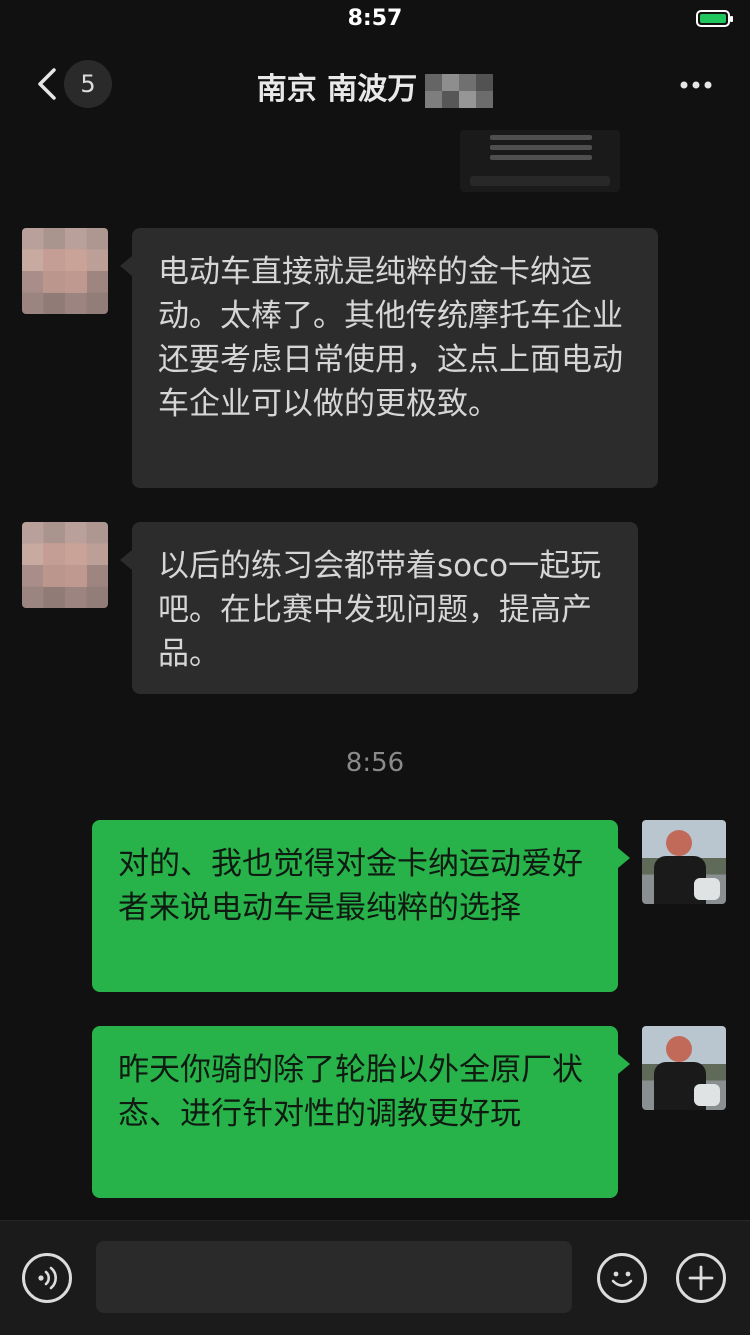 The width and height of the screenshot is (750, 1335). I want to click on message-bubble-incoming: 以后的练习会都带着soco一起玩吧。在比赛中发现问题，提高产品。, so click(379, 608).